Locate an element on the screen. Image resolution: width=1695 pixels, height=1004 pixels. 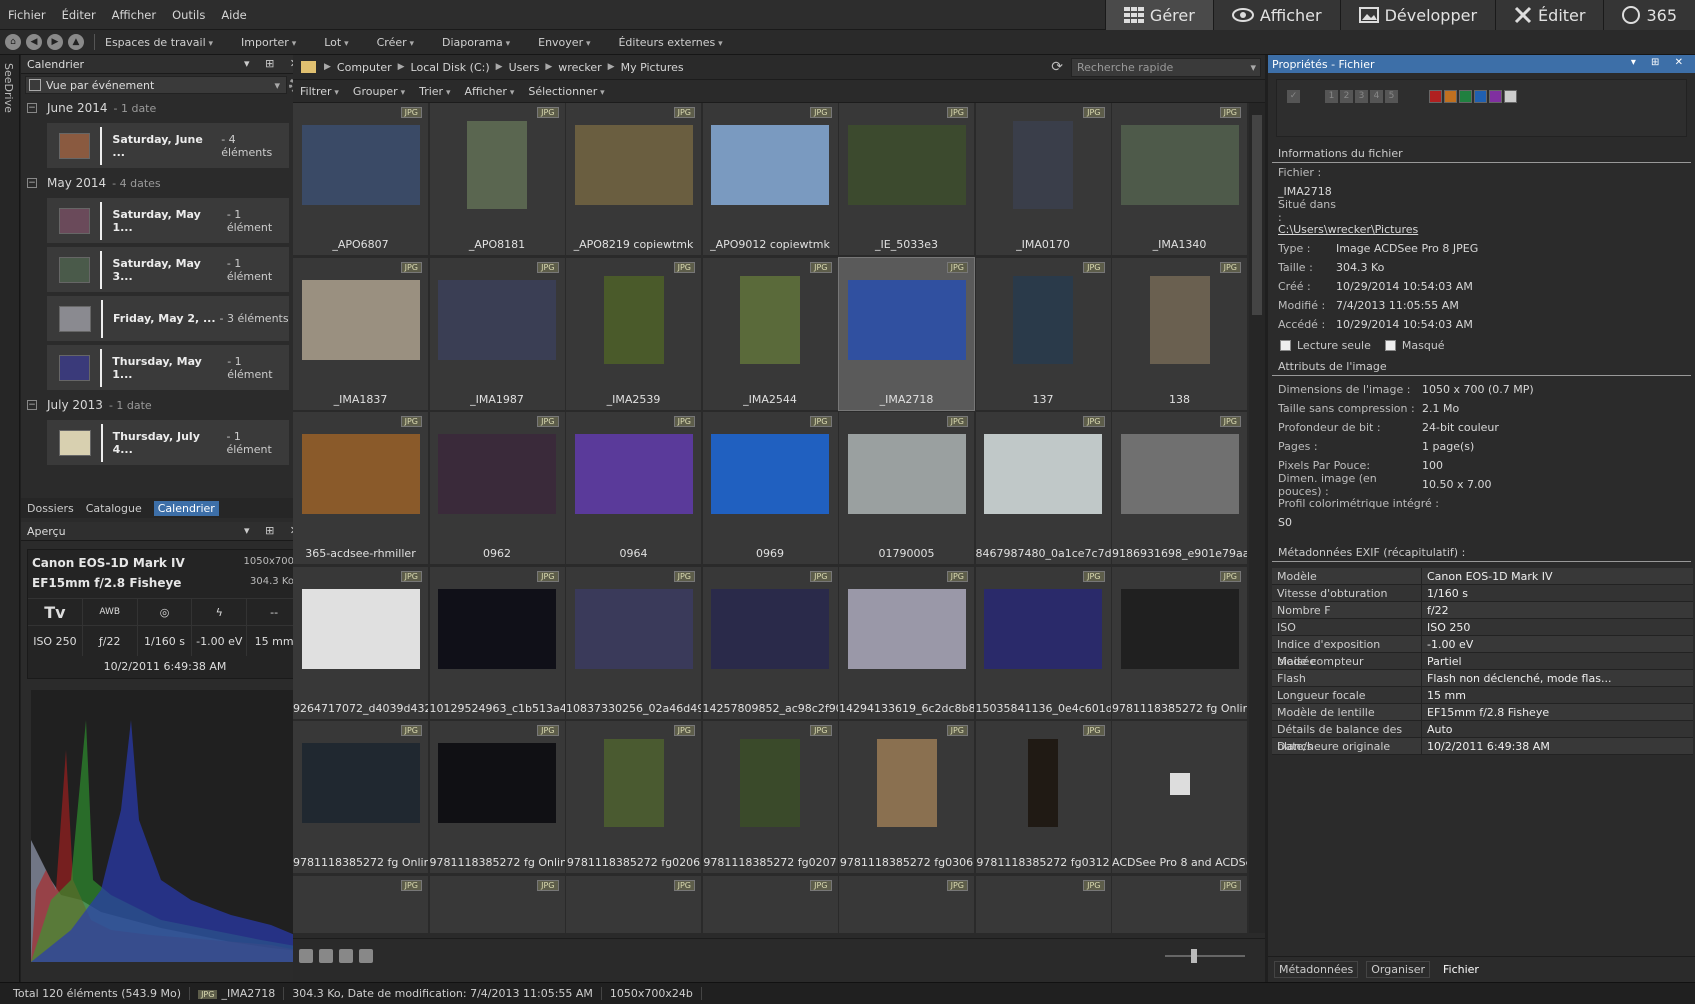
rotate-right-icon is located at coordinates (326, 956).